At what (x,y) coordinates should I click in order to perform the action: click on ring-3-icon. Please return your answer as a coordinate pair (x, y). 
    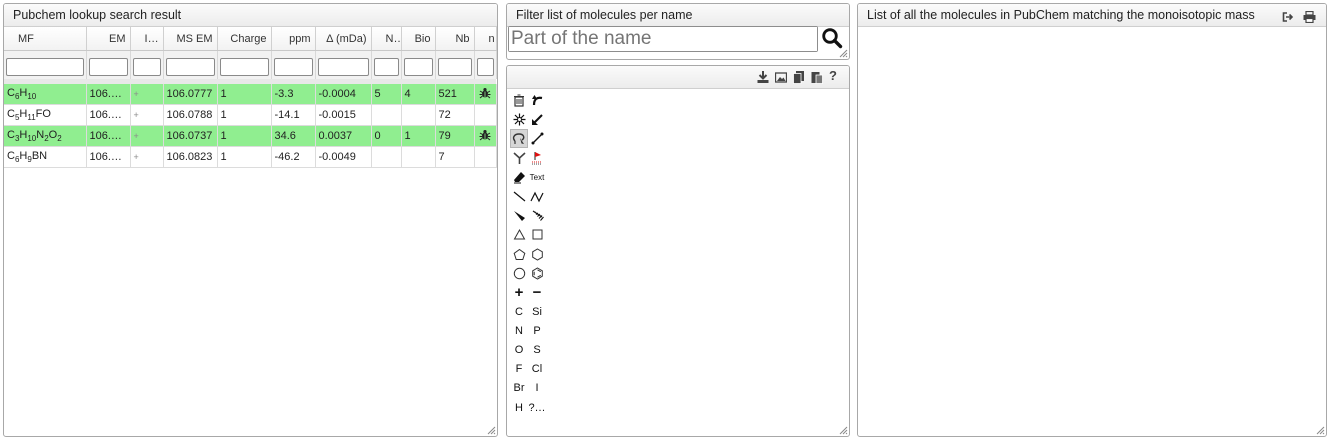
    Looking at the image, I should click on (519, 234).